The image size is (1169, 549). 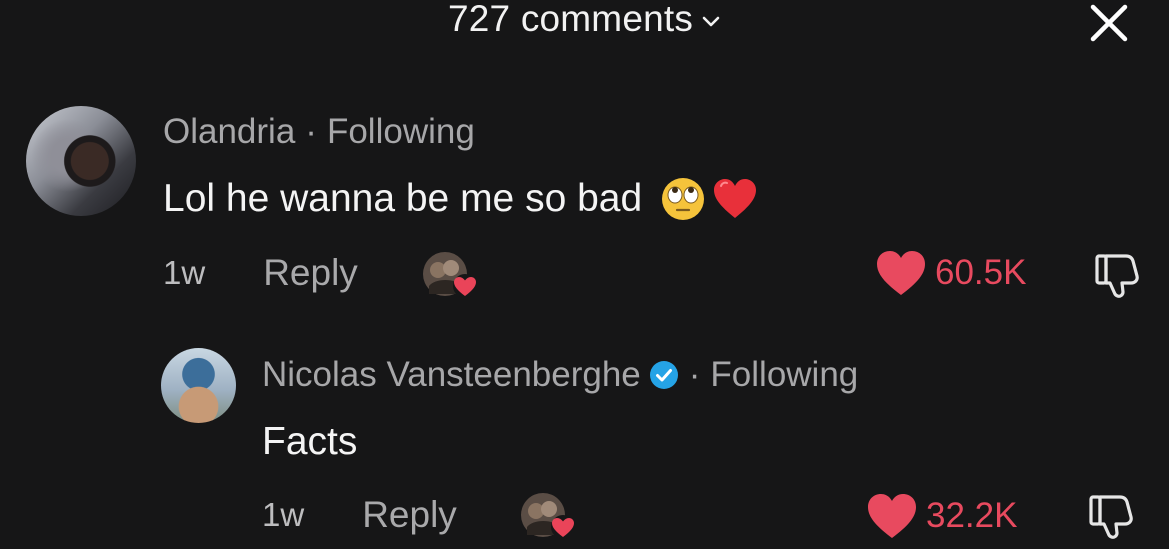 I want to click on comment-text: Facts, so click(x=310, y=441).